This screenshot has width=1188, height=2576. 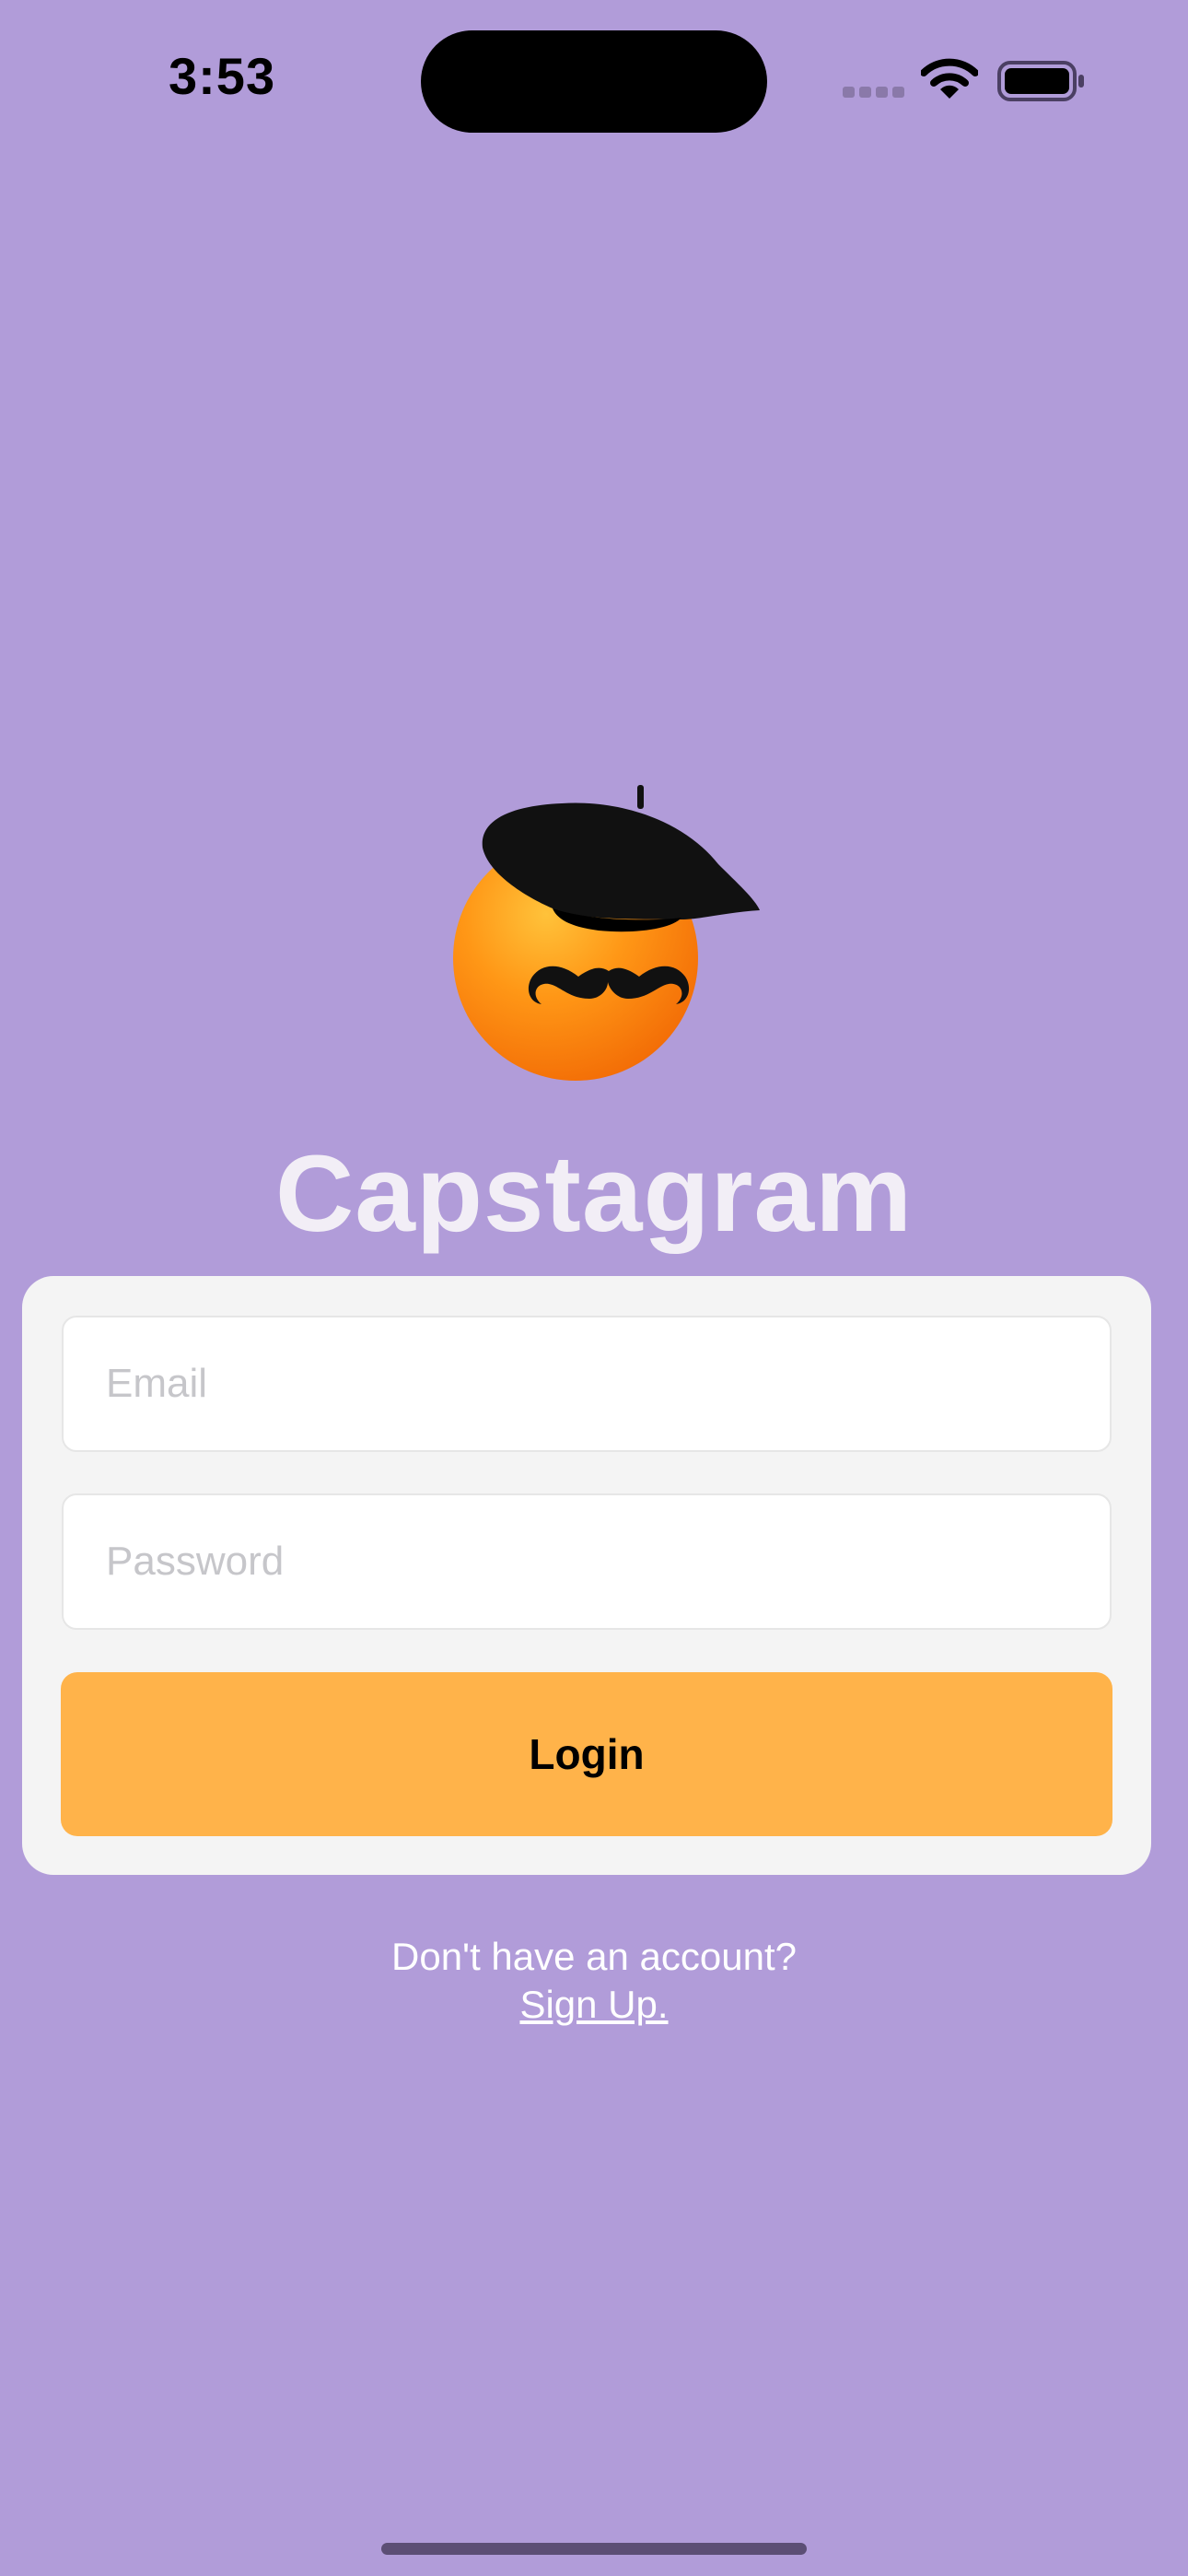 What do you see at coordinates (1040, 81) in the screenshot?
I see `battery-icon` at bounding box center [1040, 81].